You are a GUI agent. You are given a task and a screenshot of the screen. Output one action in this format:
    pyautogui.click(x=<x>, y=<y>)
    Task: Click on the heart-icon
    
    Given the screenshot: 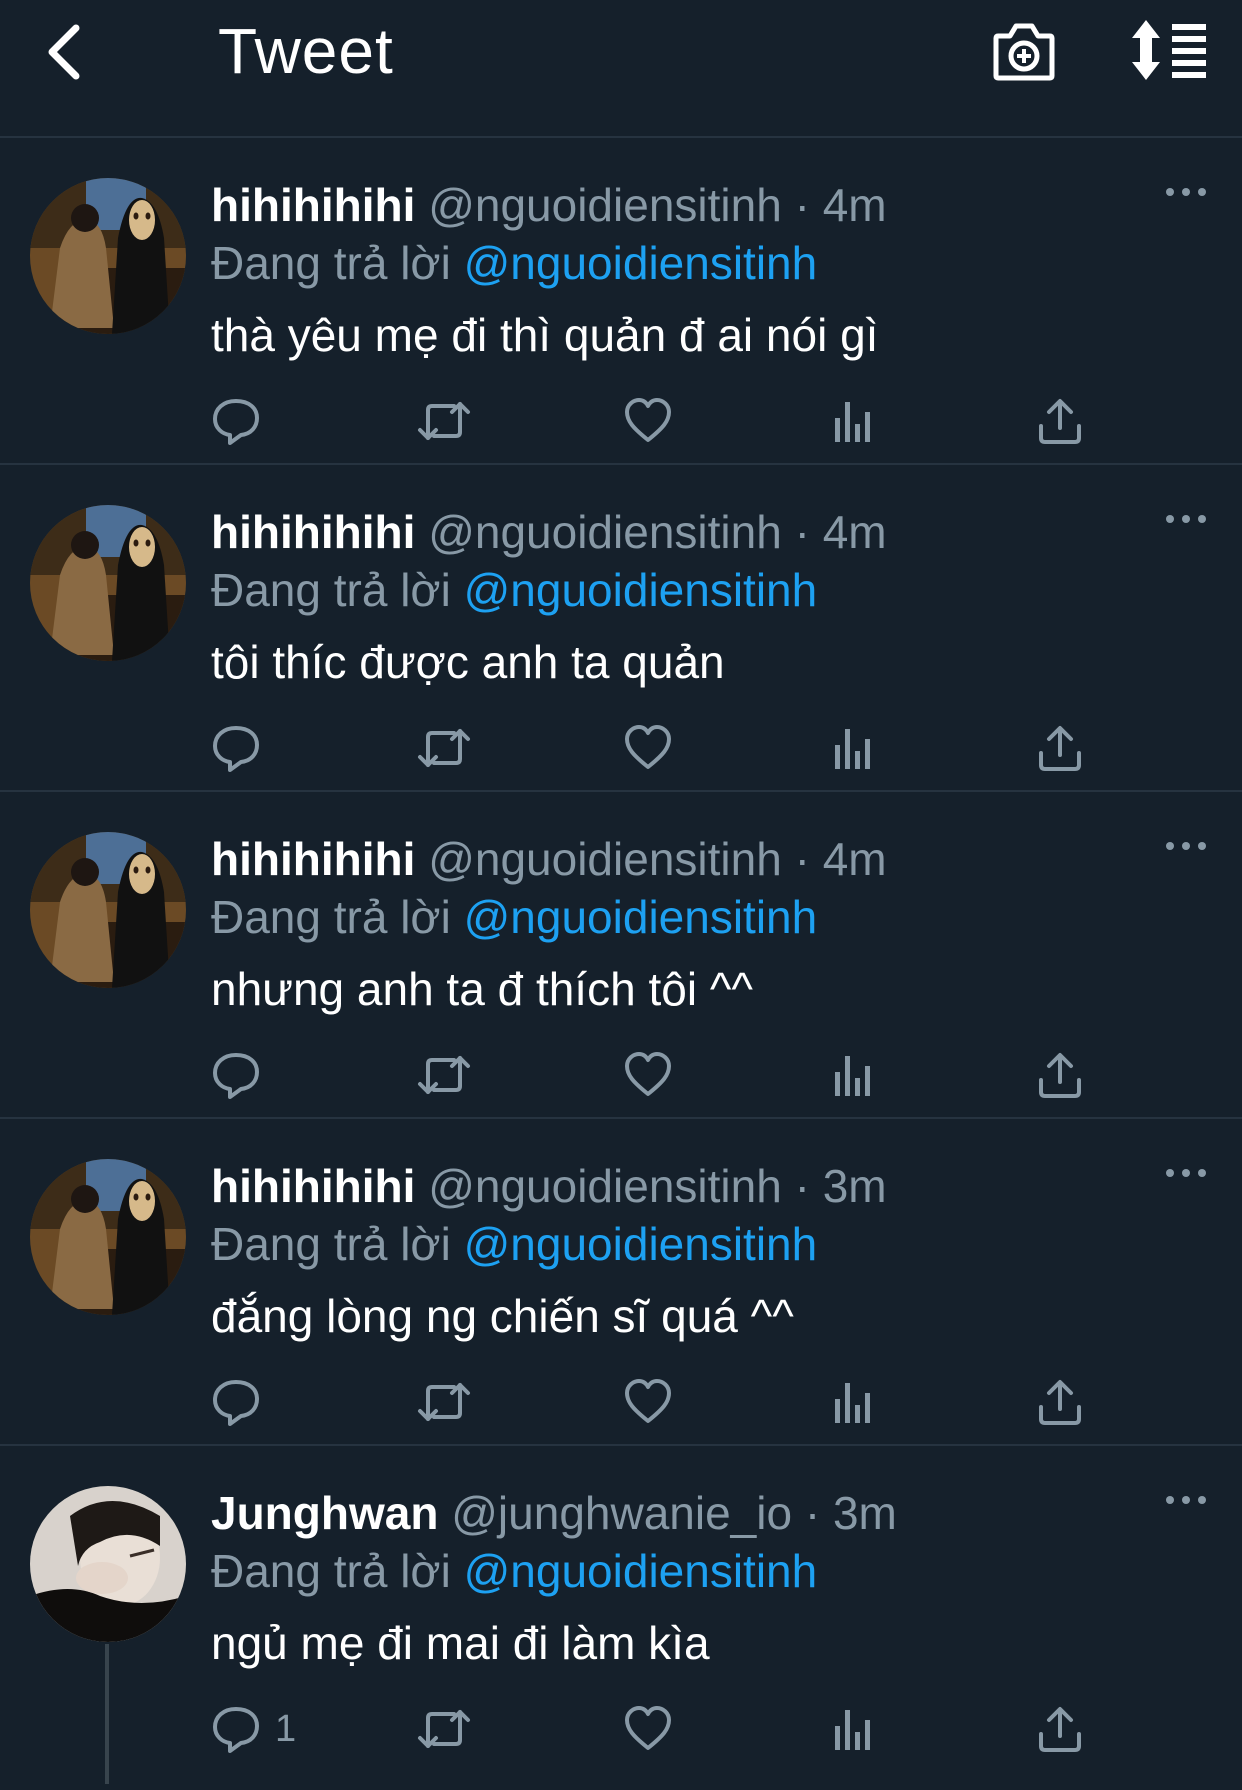 What is the action you would take?
    pyautogui.click(x=648, y=1728)
    